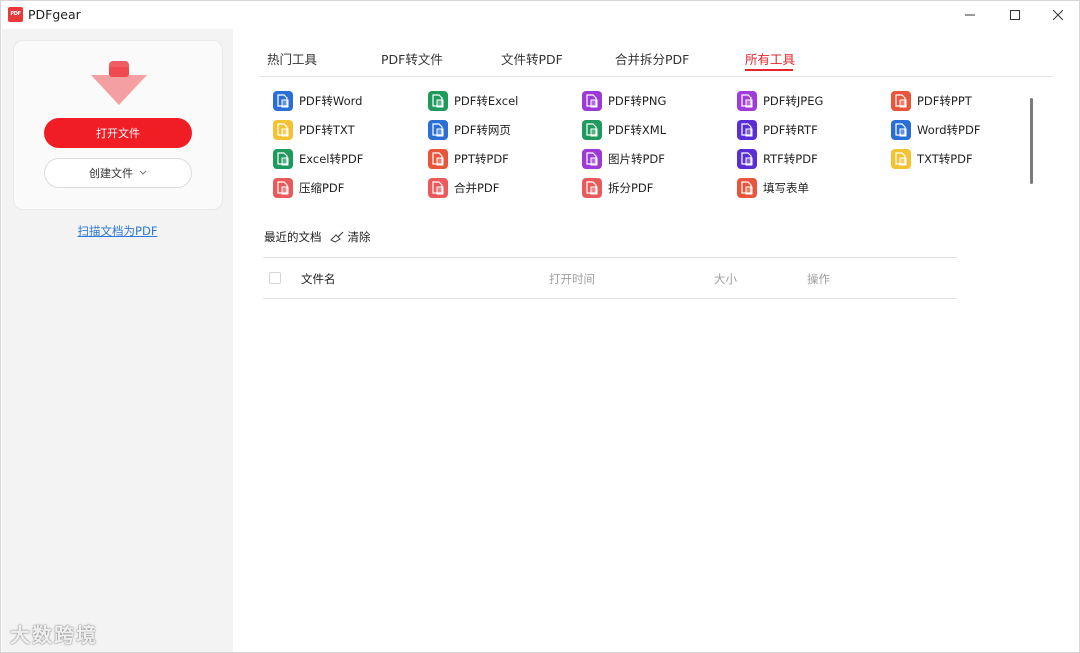  I want to click on close-icon, so click(1058, 15).